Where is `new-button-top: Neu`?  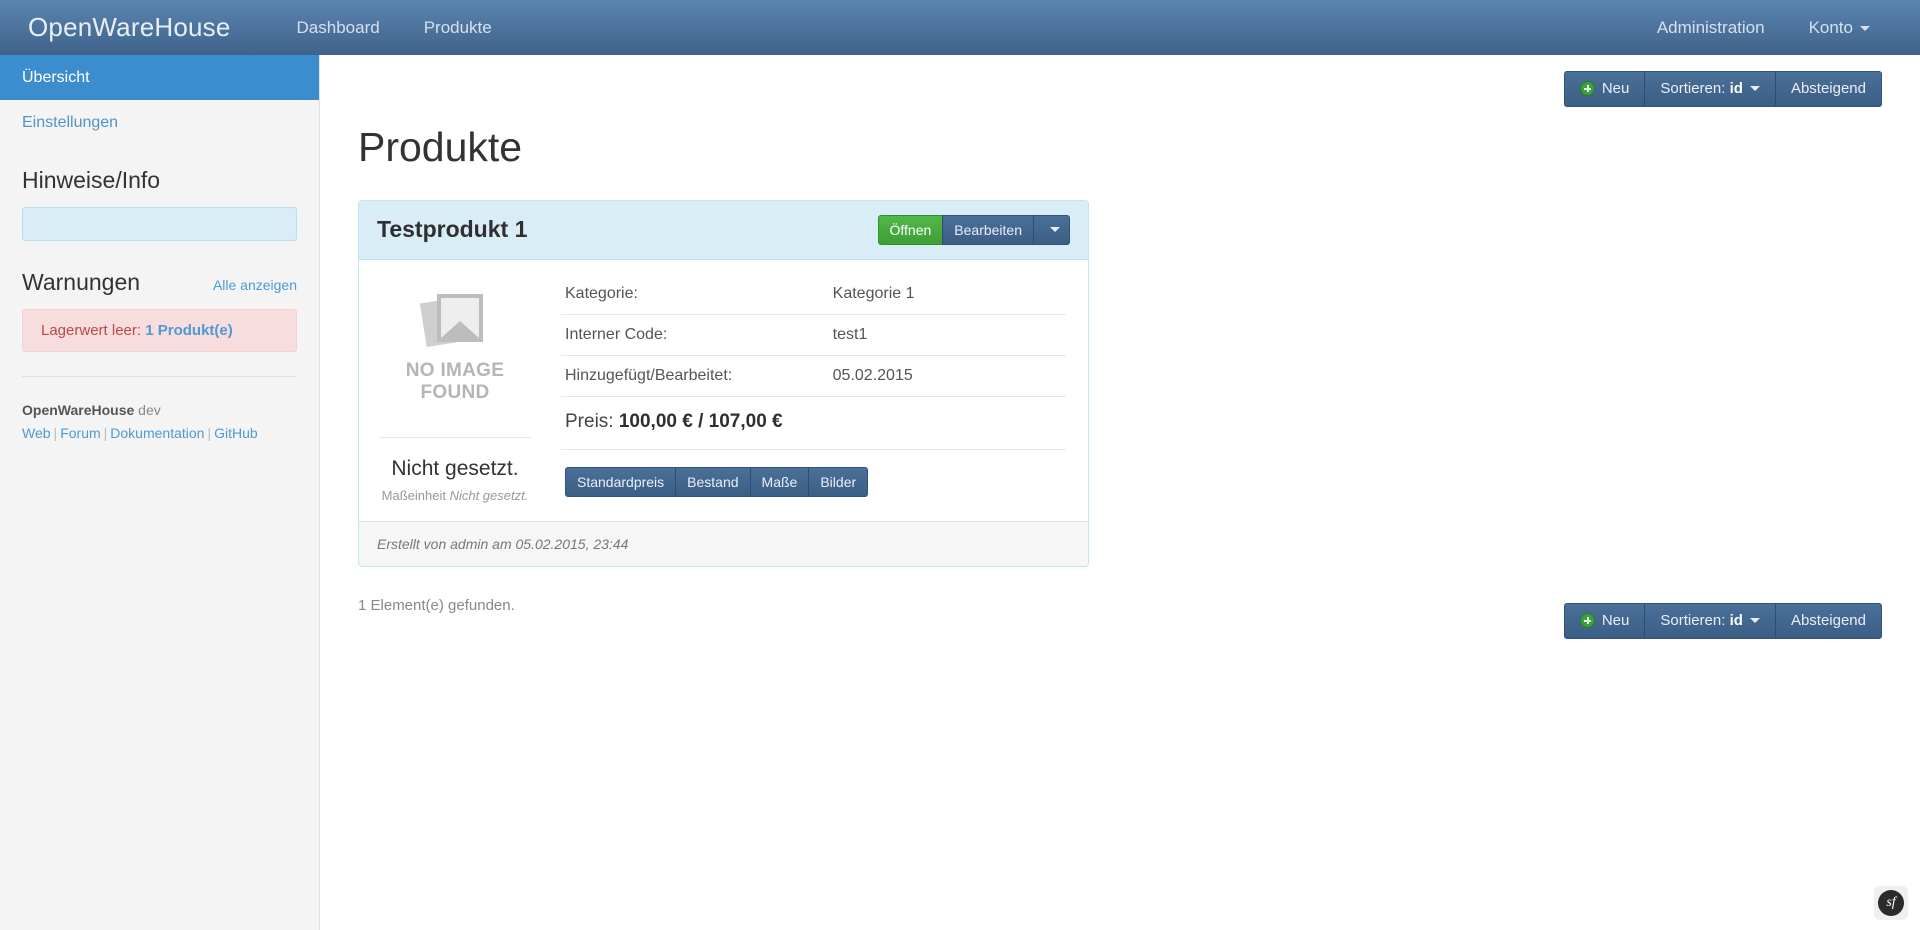
new-button-top: Neu is located at coordinates (1604, 89).